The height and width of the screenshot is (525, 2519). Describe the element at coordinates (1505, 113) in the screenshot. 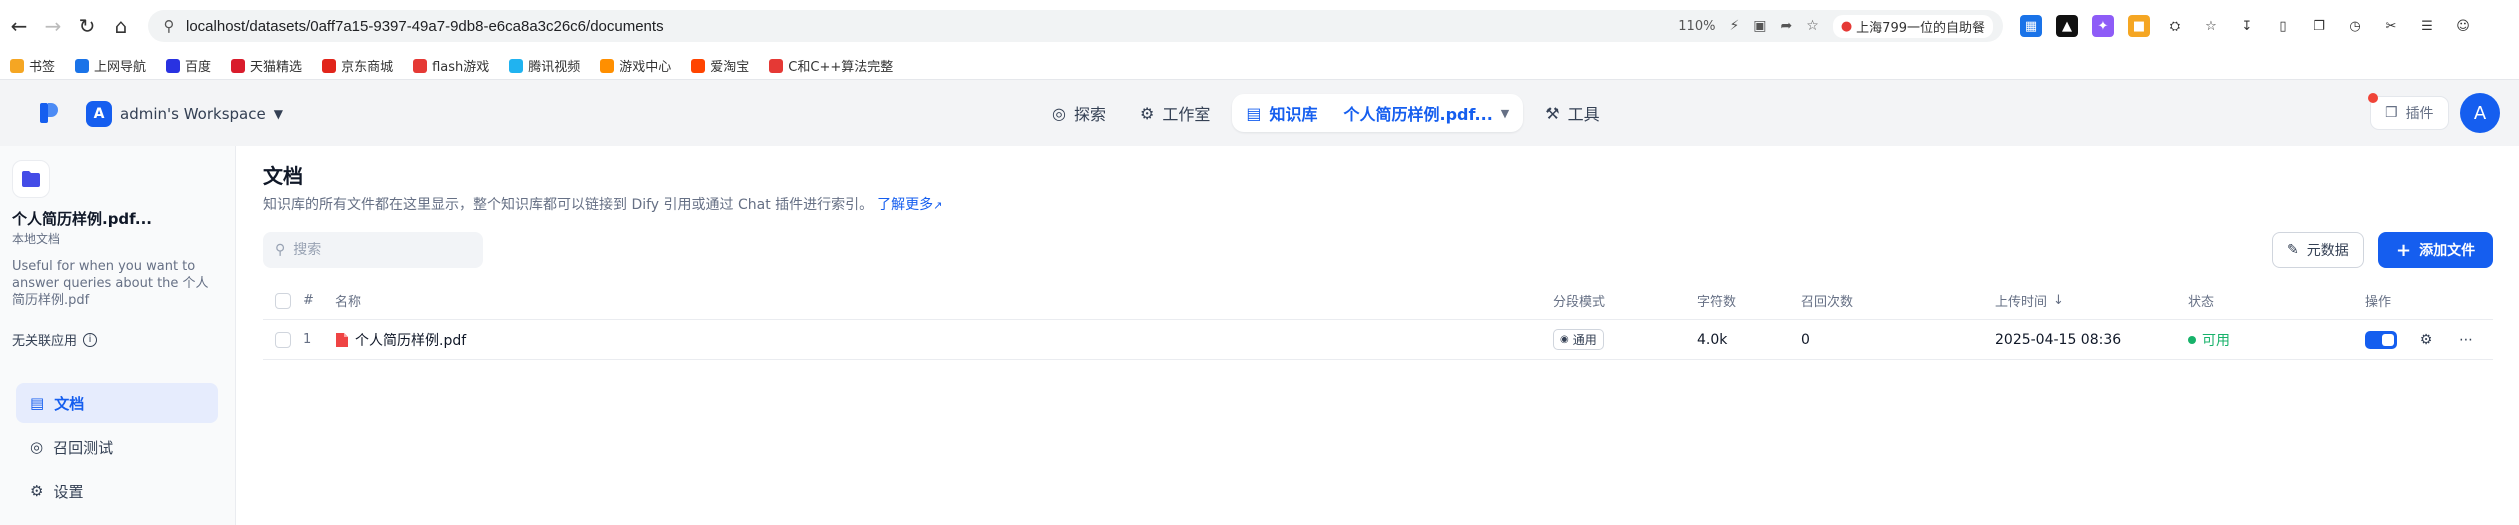

I see `chevron-down-icon: ▼` at that location.